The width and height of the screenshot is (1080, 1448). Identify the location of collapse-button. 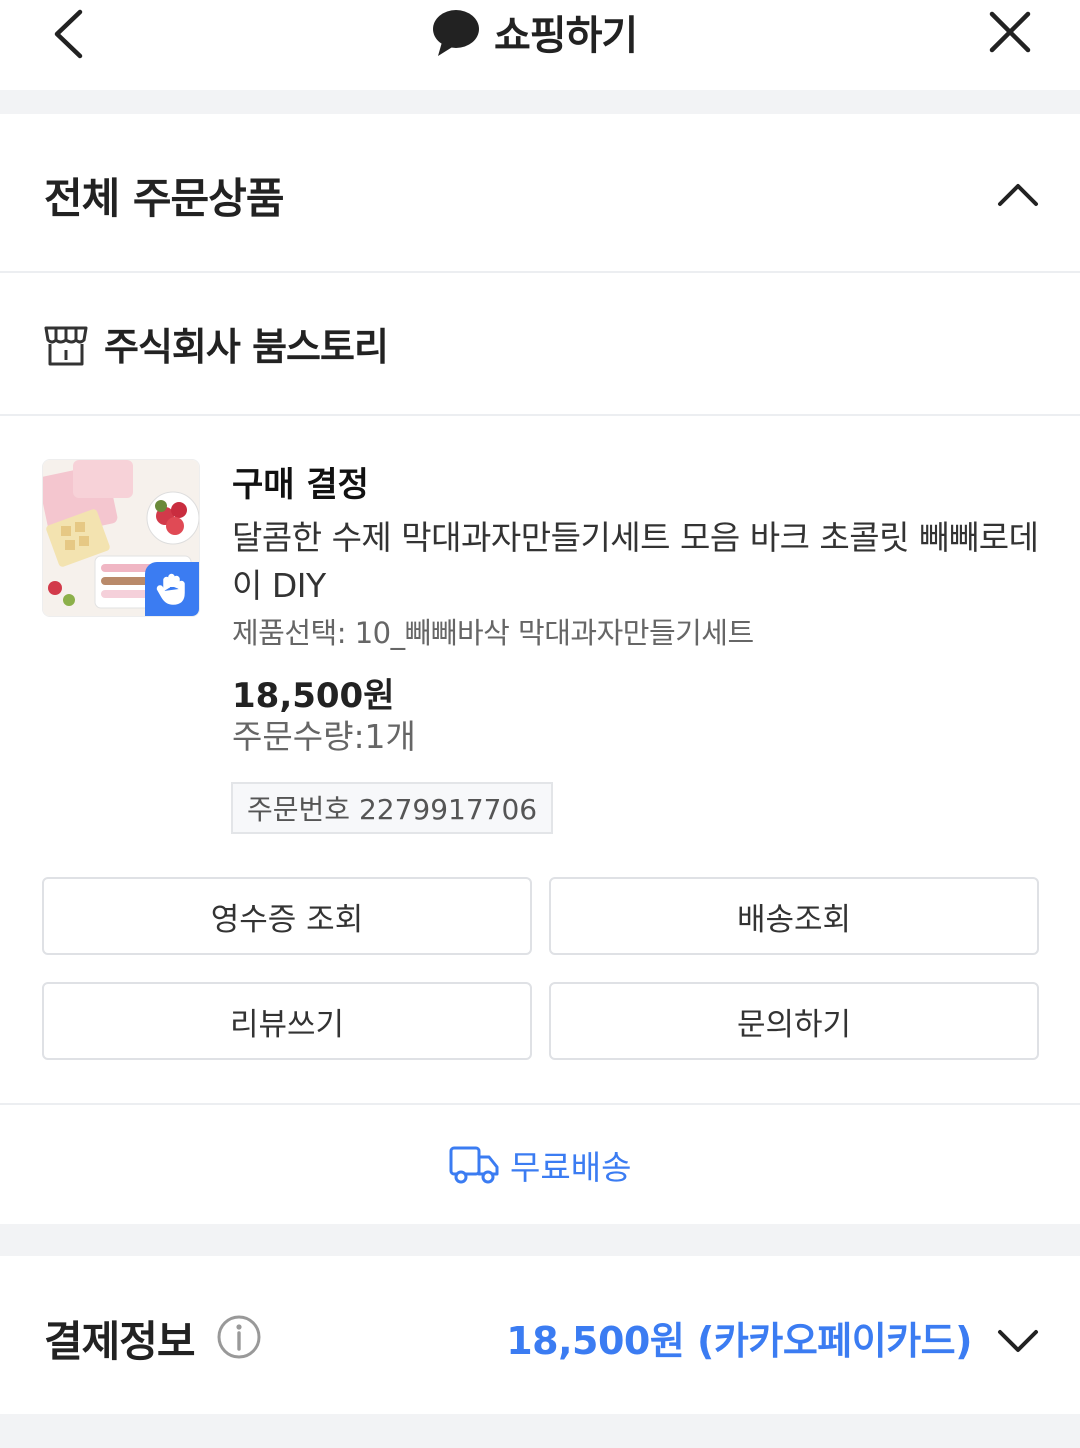
(1018, 194).